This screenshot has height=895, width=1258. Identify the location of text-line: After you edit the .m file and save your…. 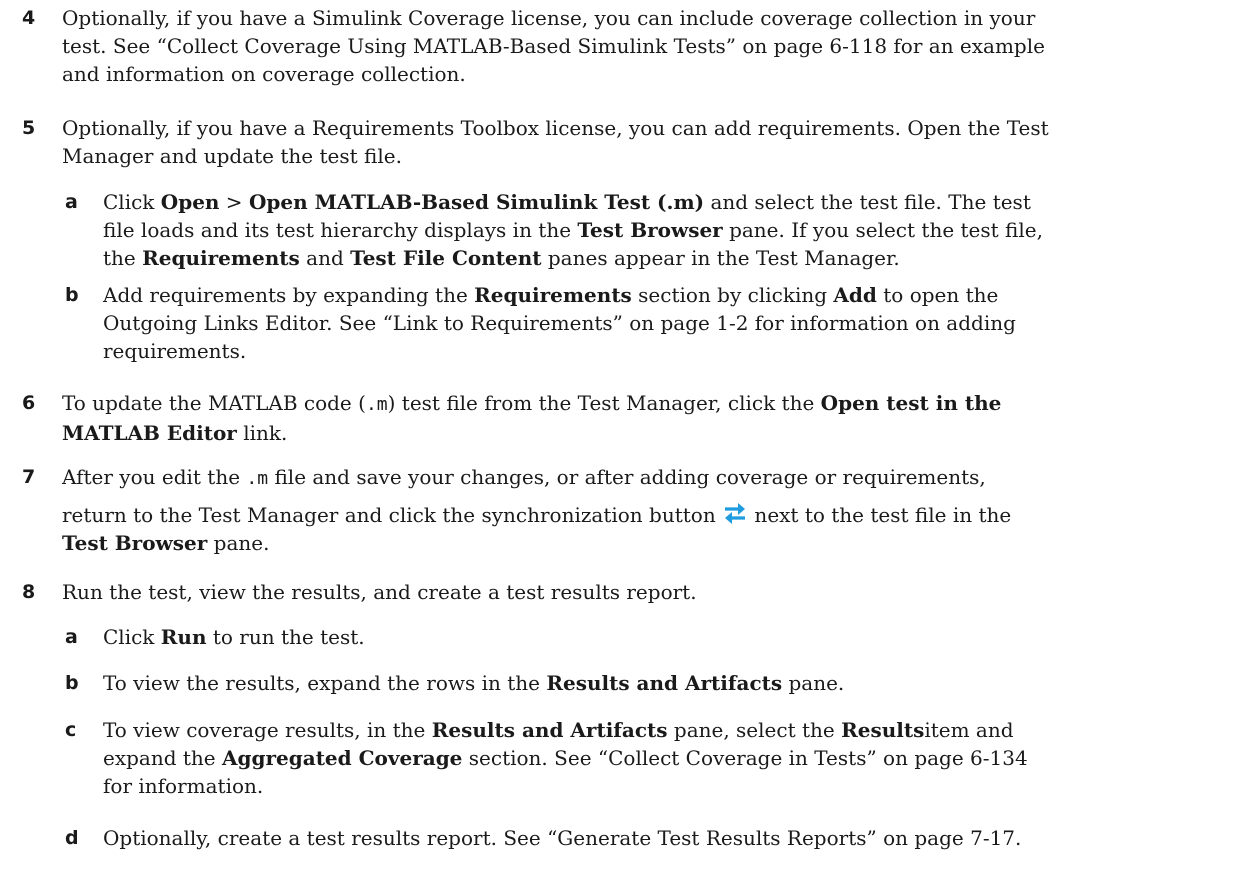
(656, 478).